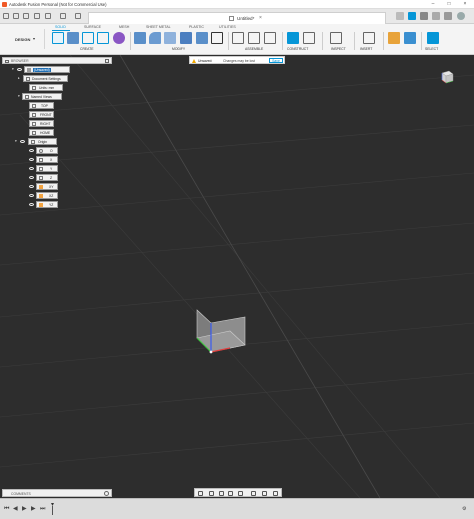 This screenshot has width=474, height=519. Describe the element at coordinates (394, 38) in the screenshot. I see `decal-icon` at that location.